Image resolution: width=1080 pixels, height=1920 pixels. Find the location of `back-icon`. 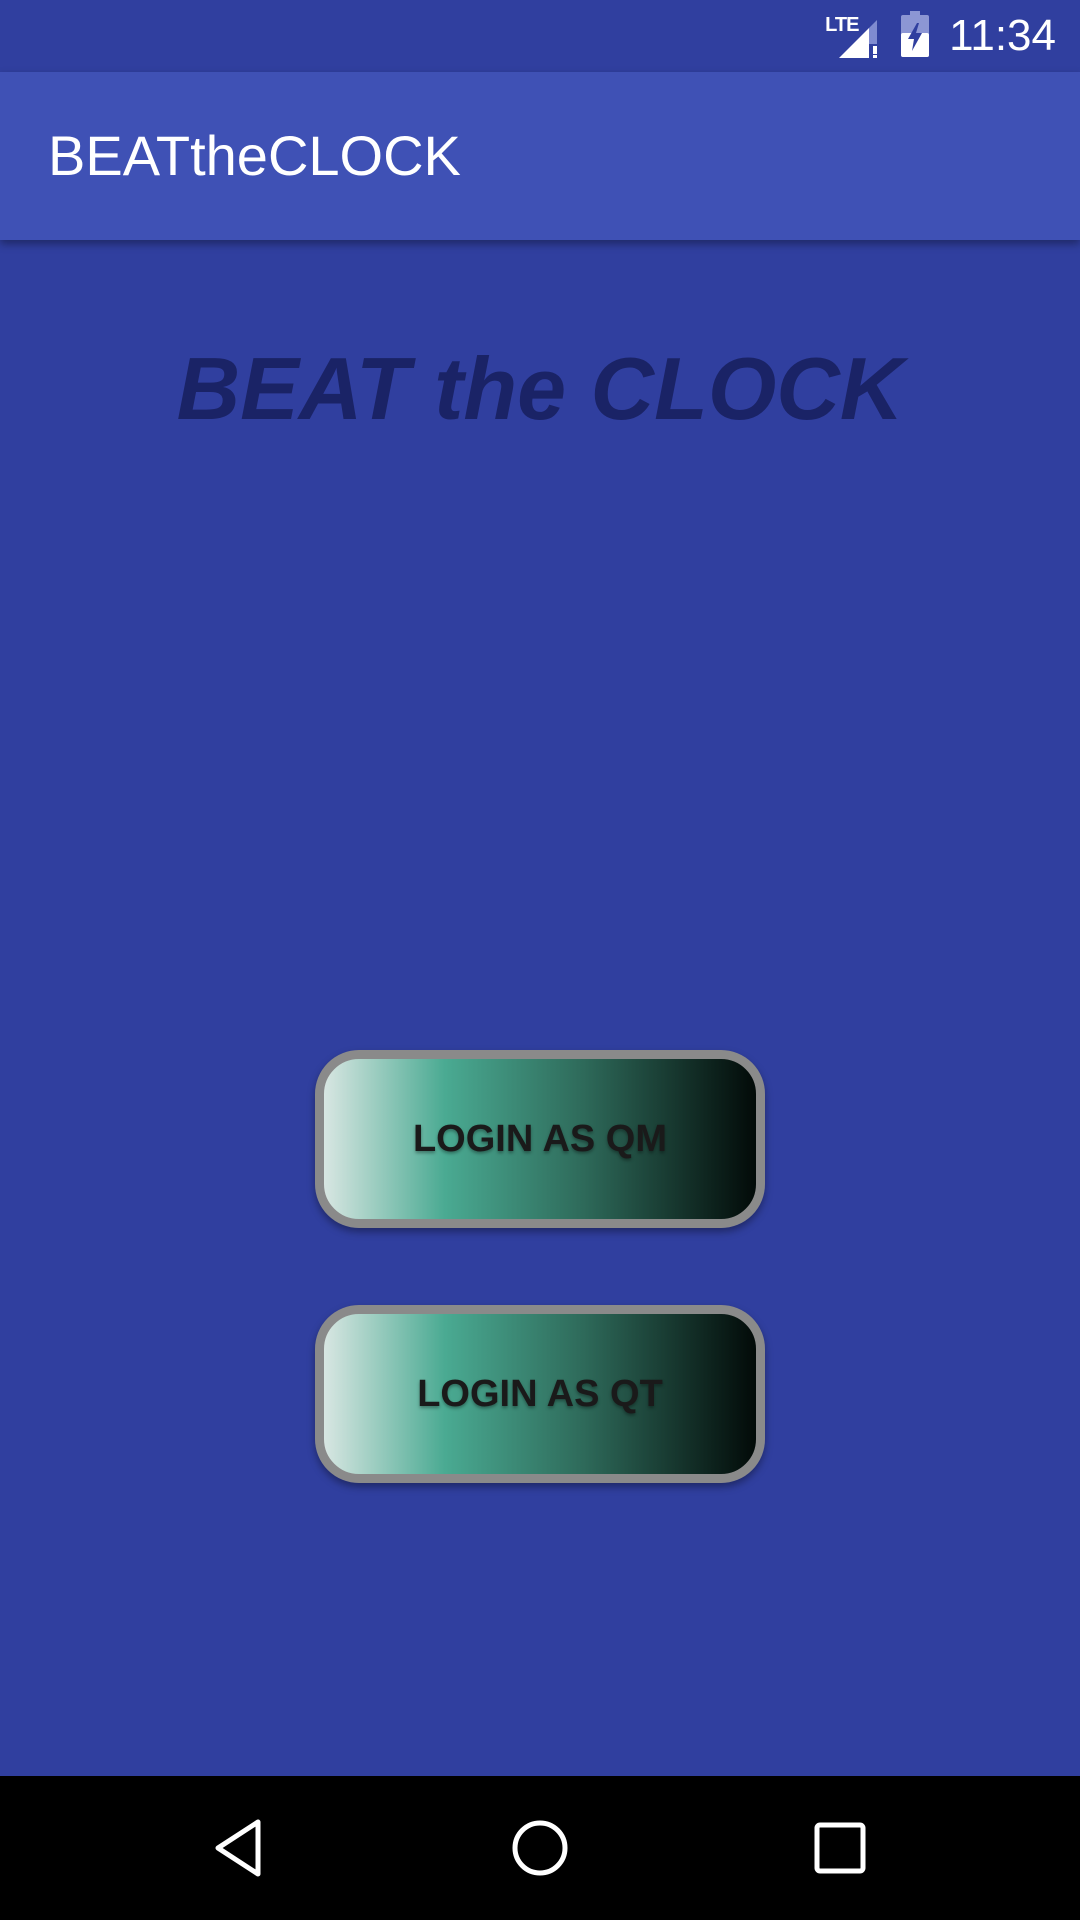

back-icon is located at coordinates (238, 1848).